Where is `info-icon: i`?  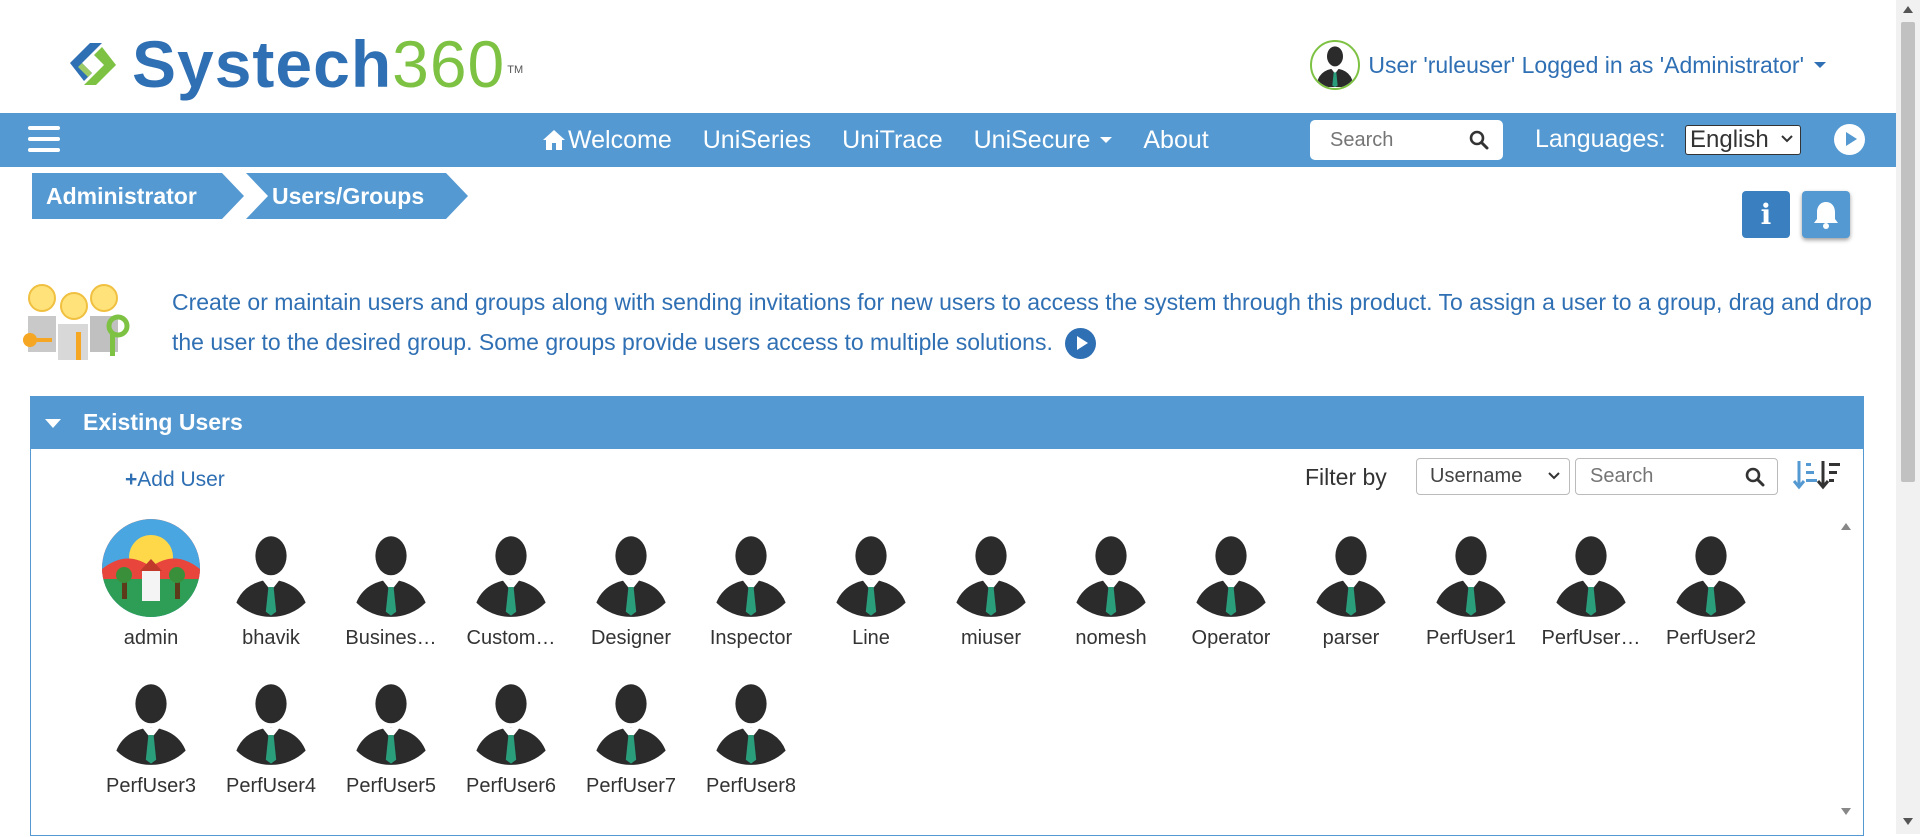
info-icon: i is located at coordinates (1766, 214).